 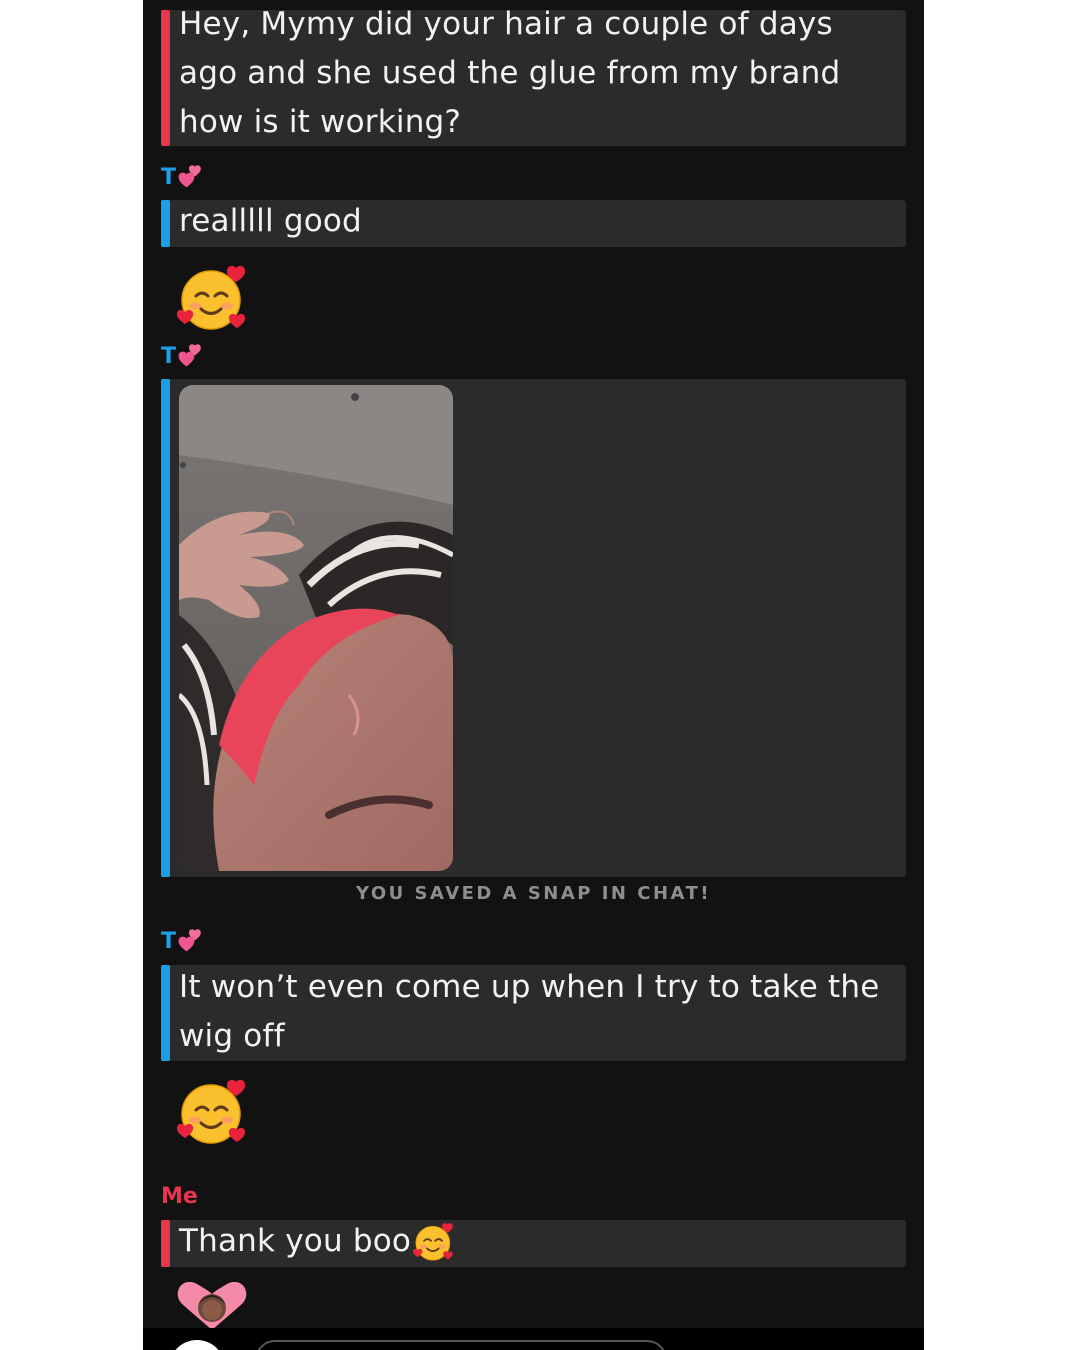 What do you see at coordinates (533, 1243) in the screenshot?
I see `message-bubble-me: Thank you boo` at bounding box center [533, 1243].